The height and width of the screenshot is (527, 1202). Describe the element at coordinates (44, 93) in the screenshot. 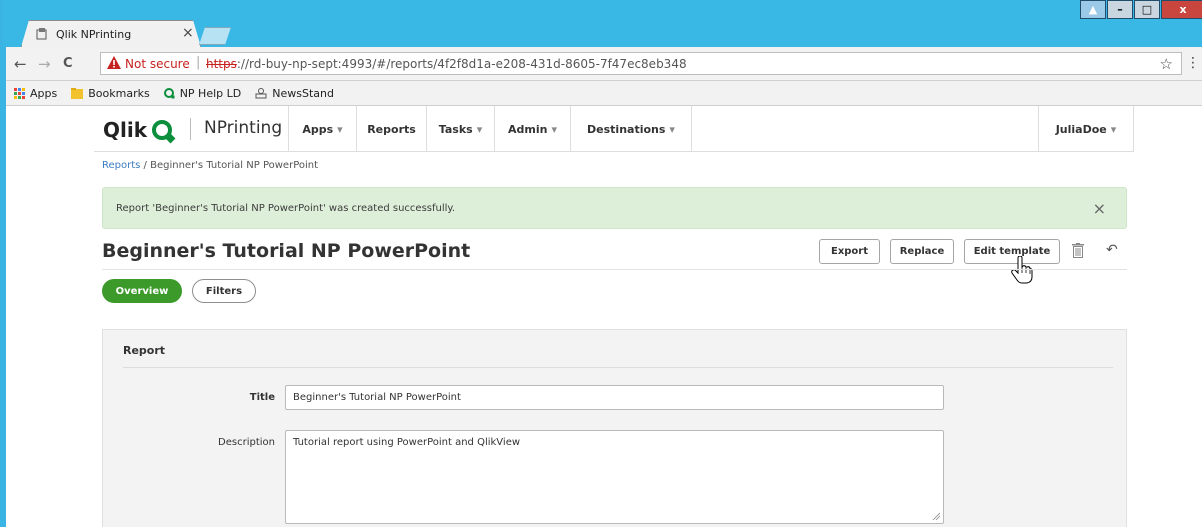

I see `bookmark-apps-label: Apps` at that location.